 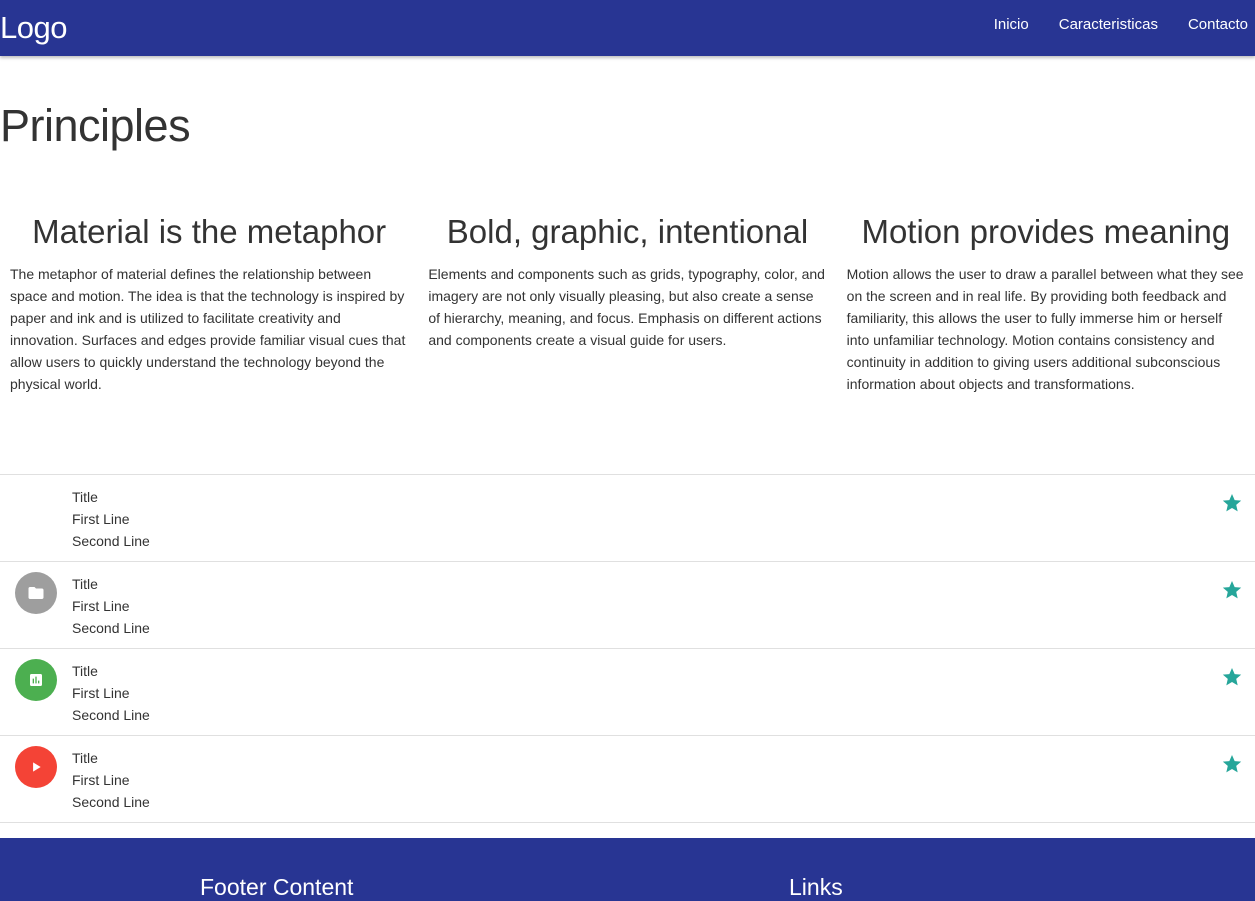 I want to click on folder-icon, so click(x=36, y=593).